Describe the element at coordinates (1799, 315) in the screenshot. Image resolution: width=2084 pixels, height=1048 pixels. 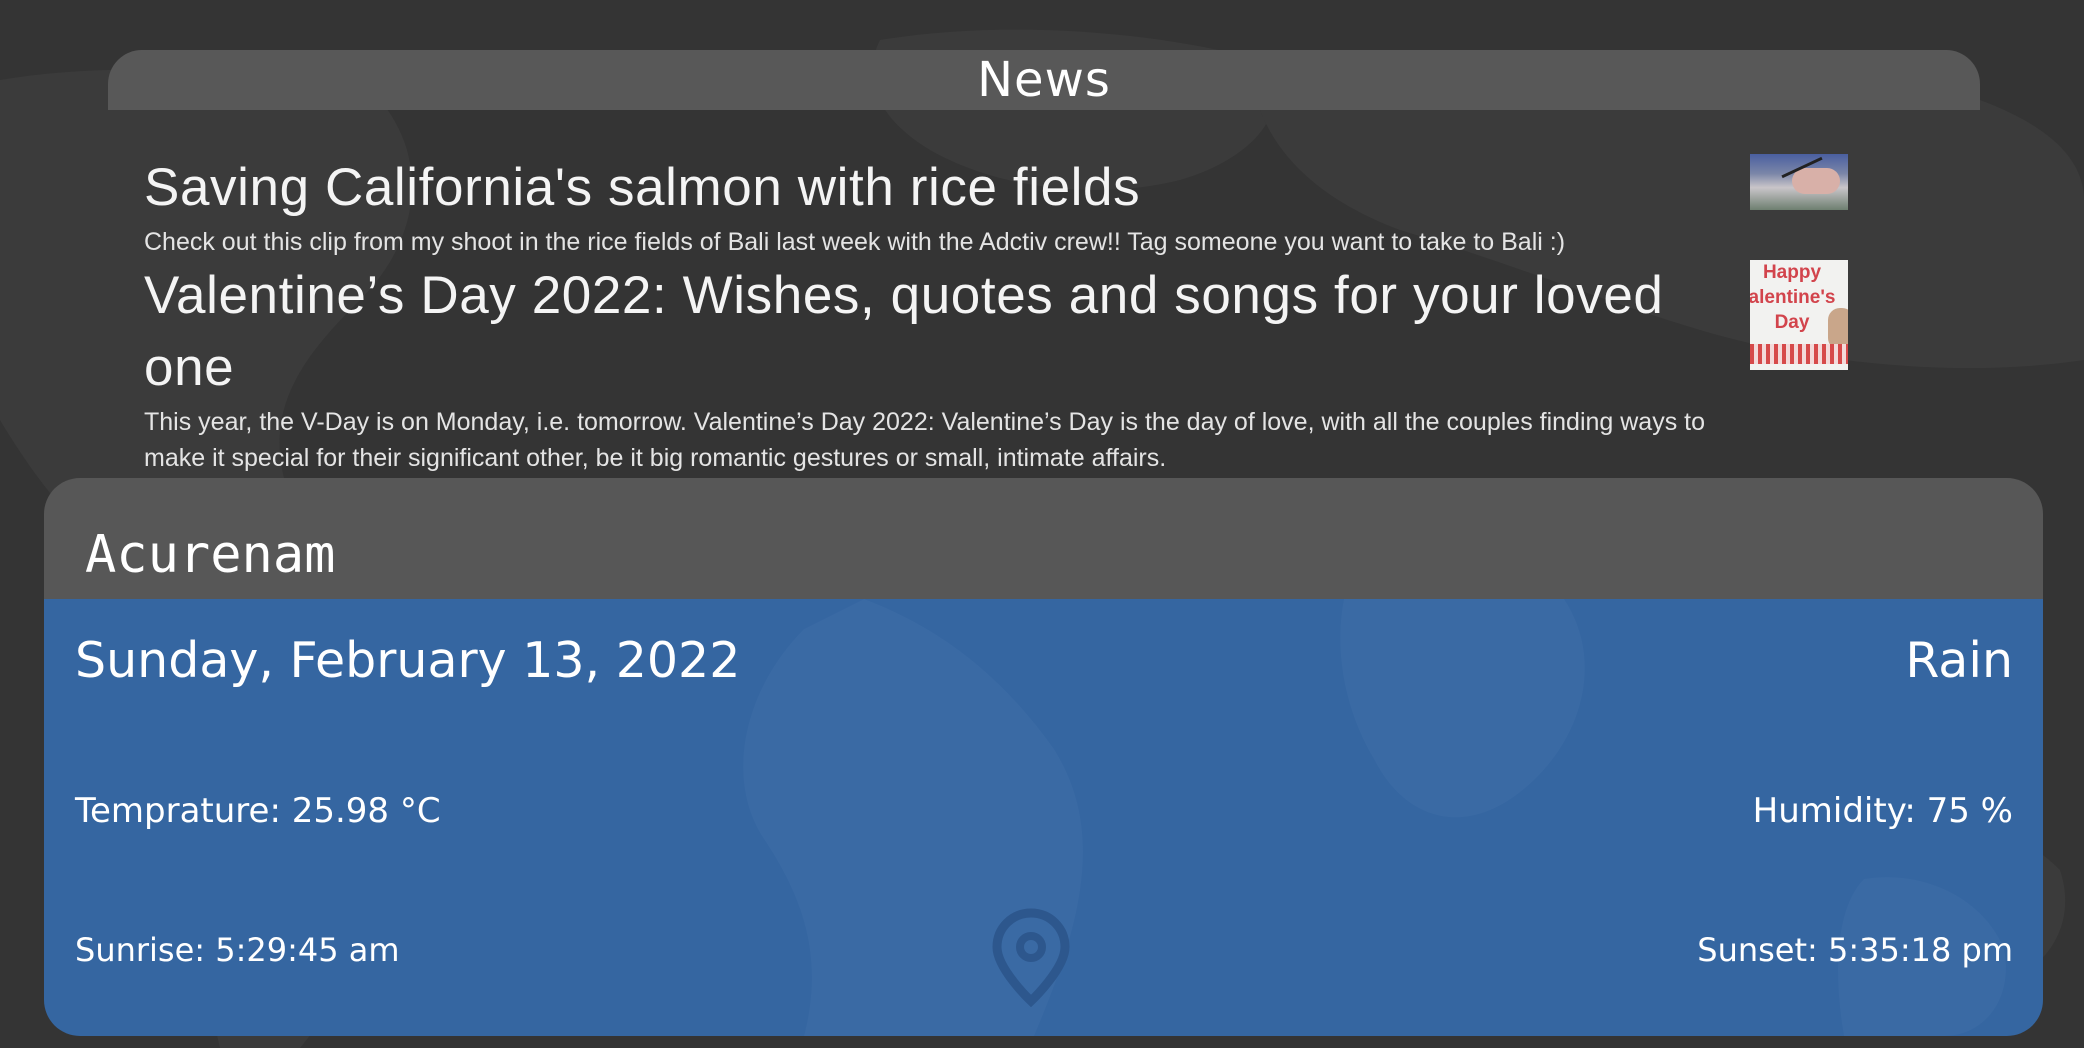
I see `news-thumbnail-image: Happy alentine's Day` at that location.